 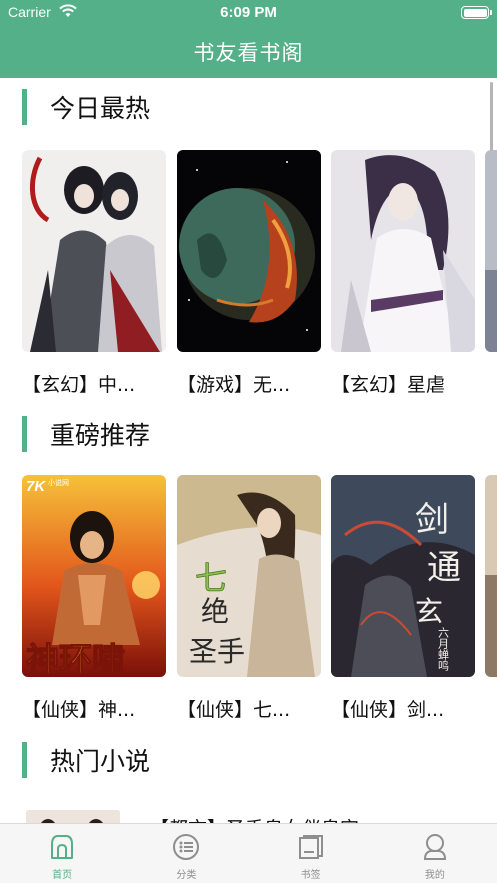 What do you see at coordinates (443, 649) in the screenshot?
I see `cover-author: 六月蝉鸣` at bounding box center [443, 649].